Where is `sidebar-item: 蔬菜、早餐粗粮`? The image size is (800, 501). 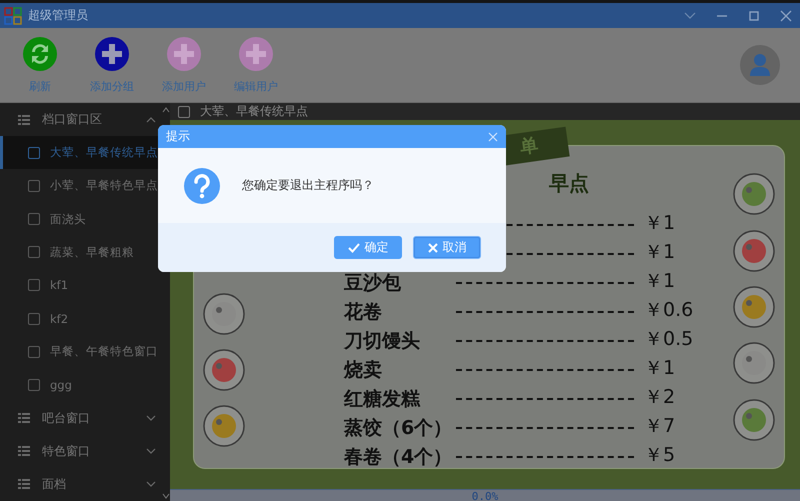 sidebar-item: 蔬菜、早餐粗粮 is located at coordinates (81, 252).